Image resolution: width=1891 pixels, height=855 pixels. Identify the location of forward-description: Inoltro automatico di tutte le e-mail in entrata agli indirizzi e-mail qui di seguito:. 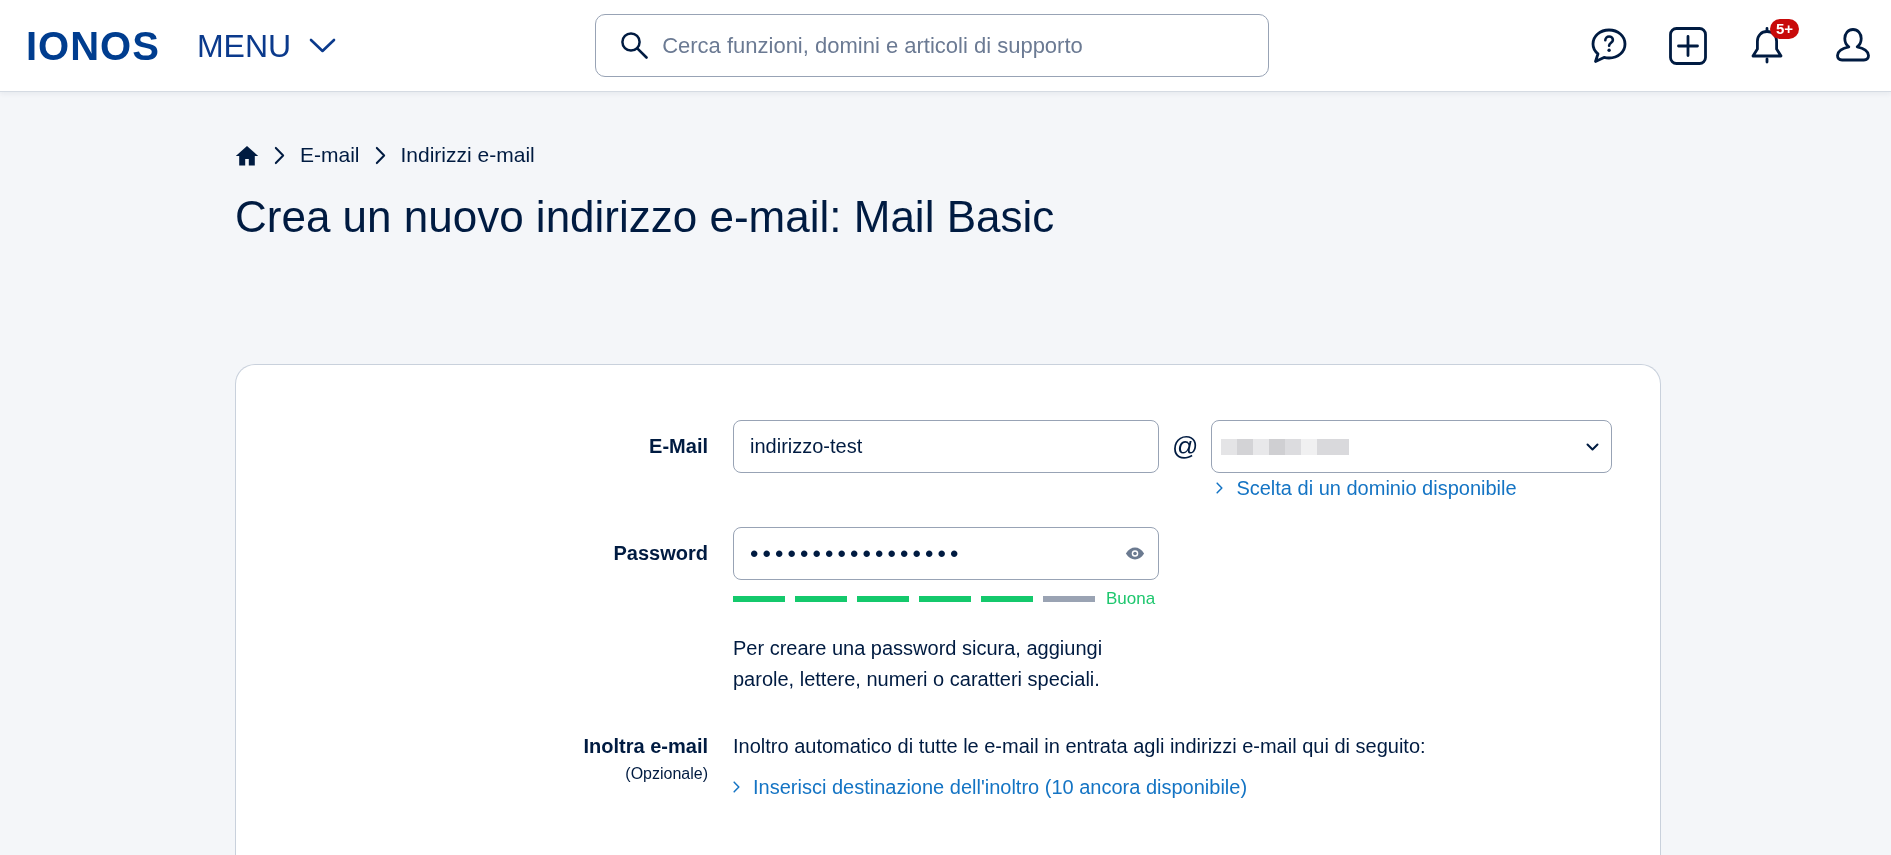
(1079, 746).